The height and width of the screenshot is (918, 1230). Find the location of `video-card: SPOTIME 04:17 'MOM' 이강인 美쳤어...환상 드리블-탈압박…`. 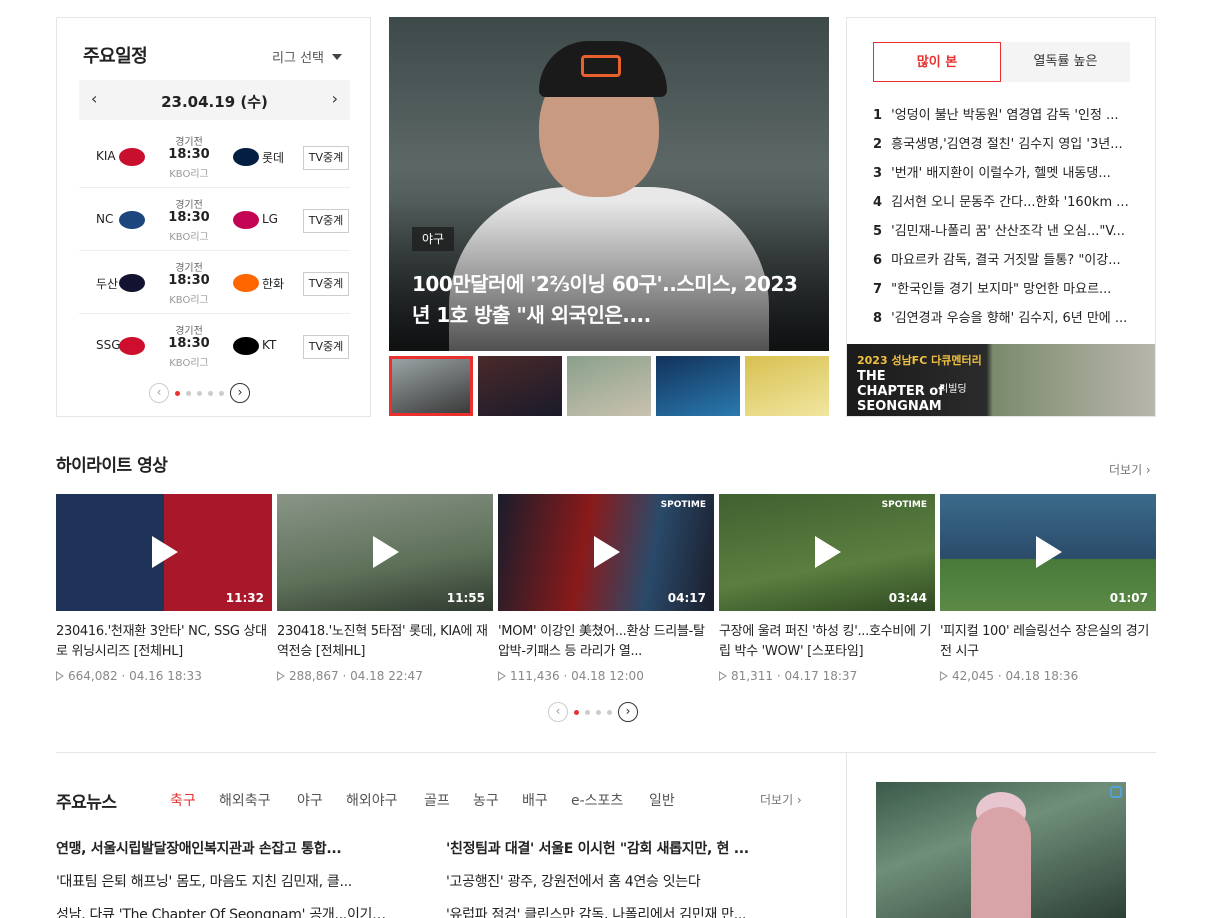

video-card: SPOTIME 04:17 'MOM' 이강인 美쳤어...환상 드리블-탈압박… is located at coordinates (606, 588).